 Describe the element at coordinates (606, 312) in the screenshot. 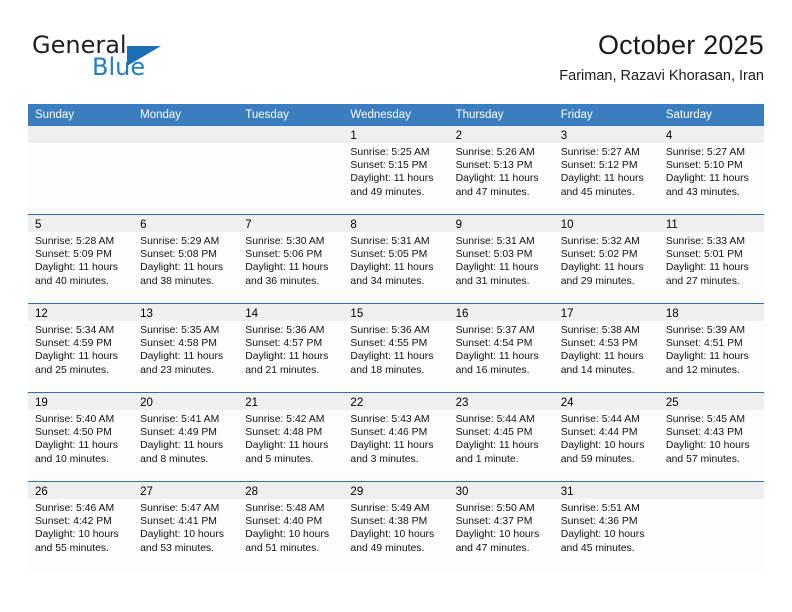

I see `day-number-band: 17` at that location.